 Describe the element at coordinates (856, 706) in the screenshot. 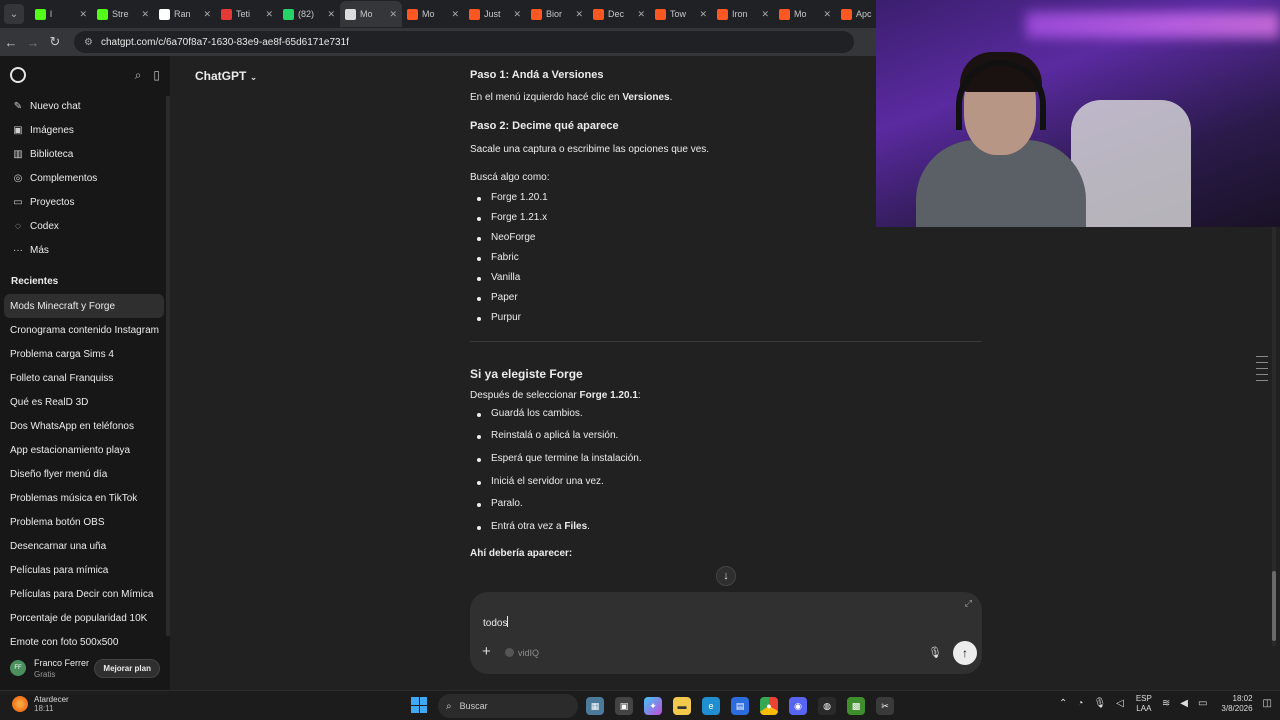

I see `minecraft-icon: ▩` at that location.